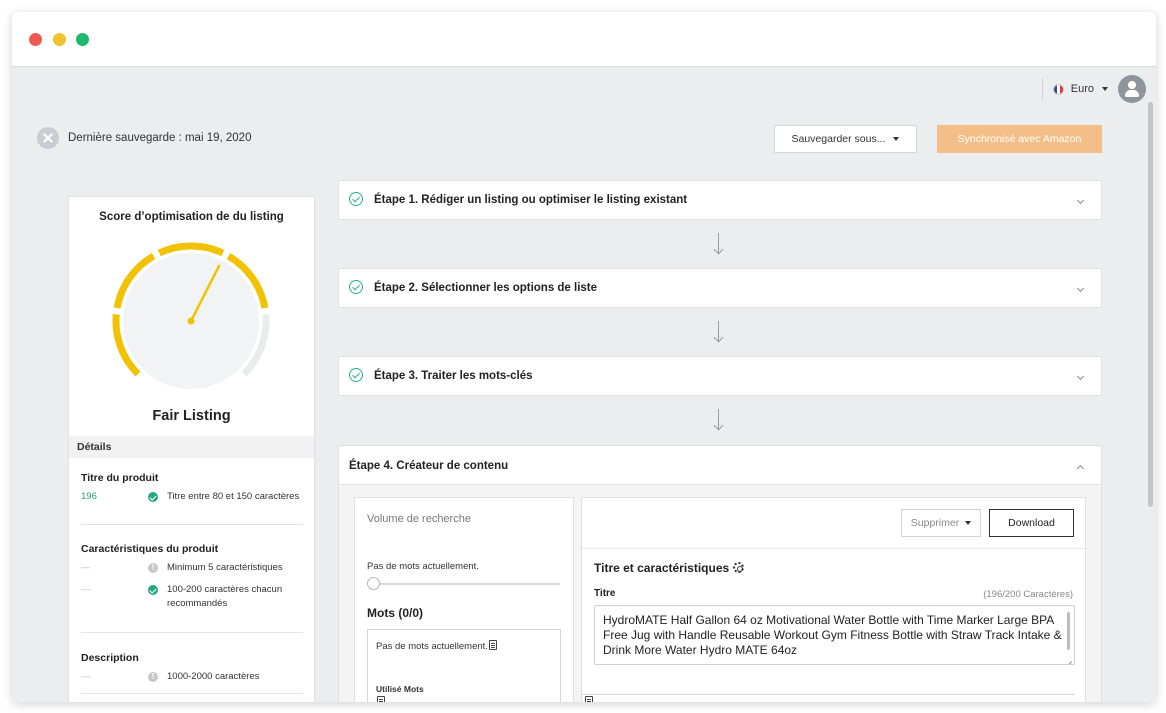  I want to click on delete-label: Supprimer, so click(935, 523).